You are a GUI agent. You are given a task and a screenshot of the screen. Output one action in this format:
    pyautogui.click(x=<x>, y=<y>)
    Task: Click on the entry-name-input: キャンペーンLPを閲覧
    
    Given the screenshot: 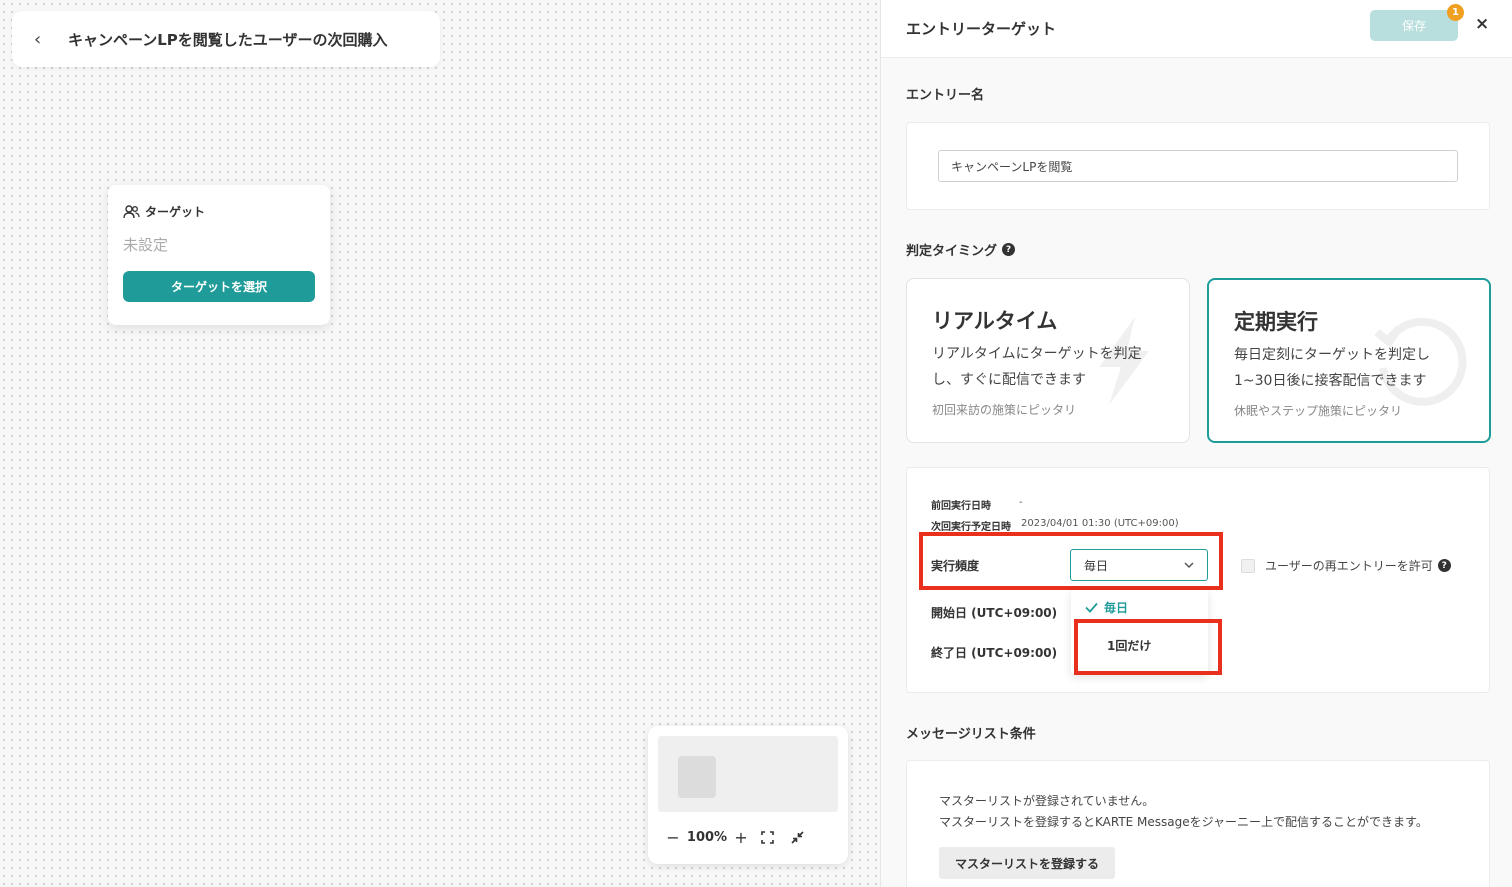 What is the action you would take?
    pyautogui.click(x=1198, y=166)
    